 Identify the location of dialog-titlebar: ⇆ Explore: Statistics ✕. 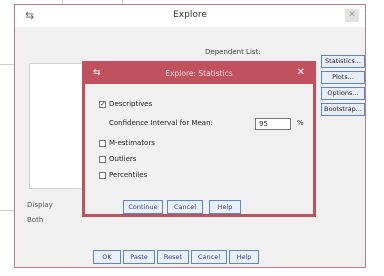
(199, 74).